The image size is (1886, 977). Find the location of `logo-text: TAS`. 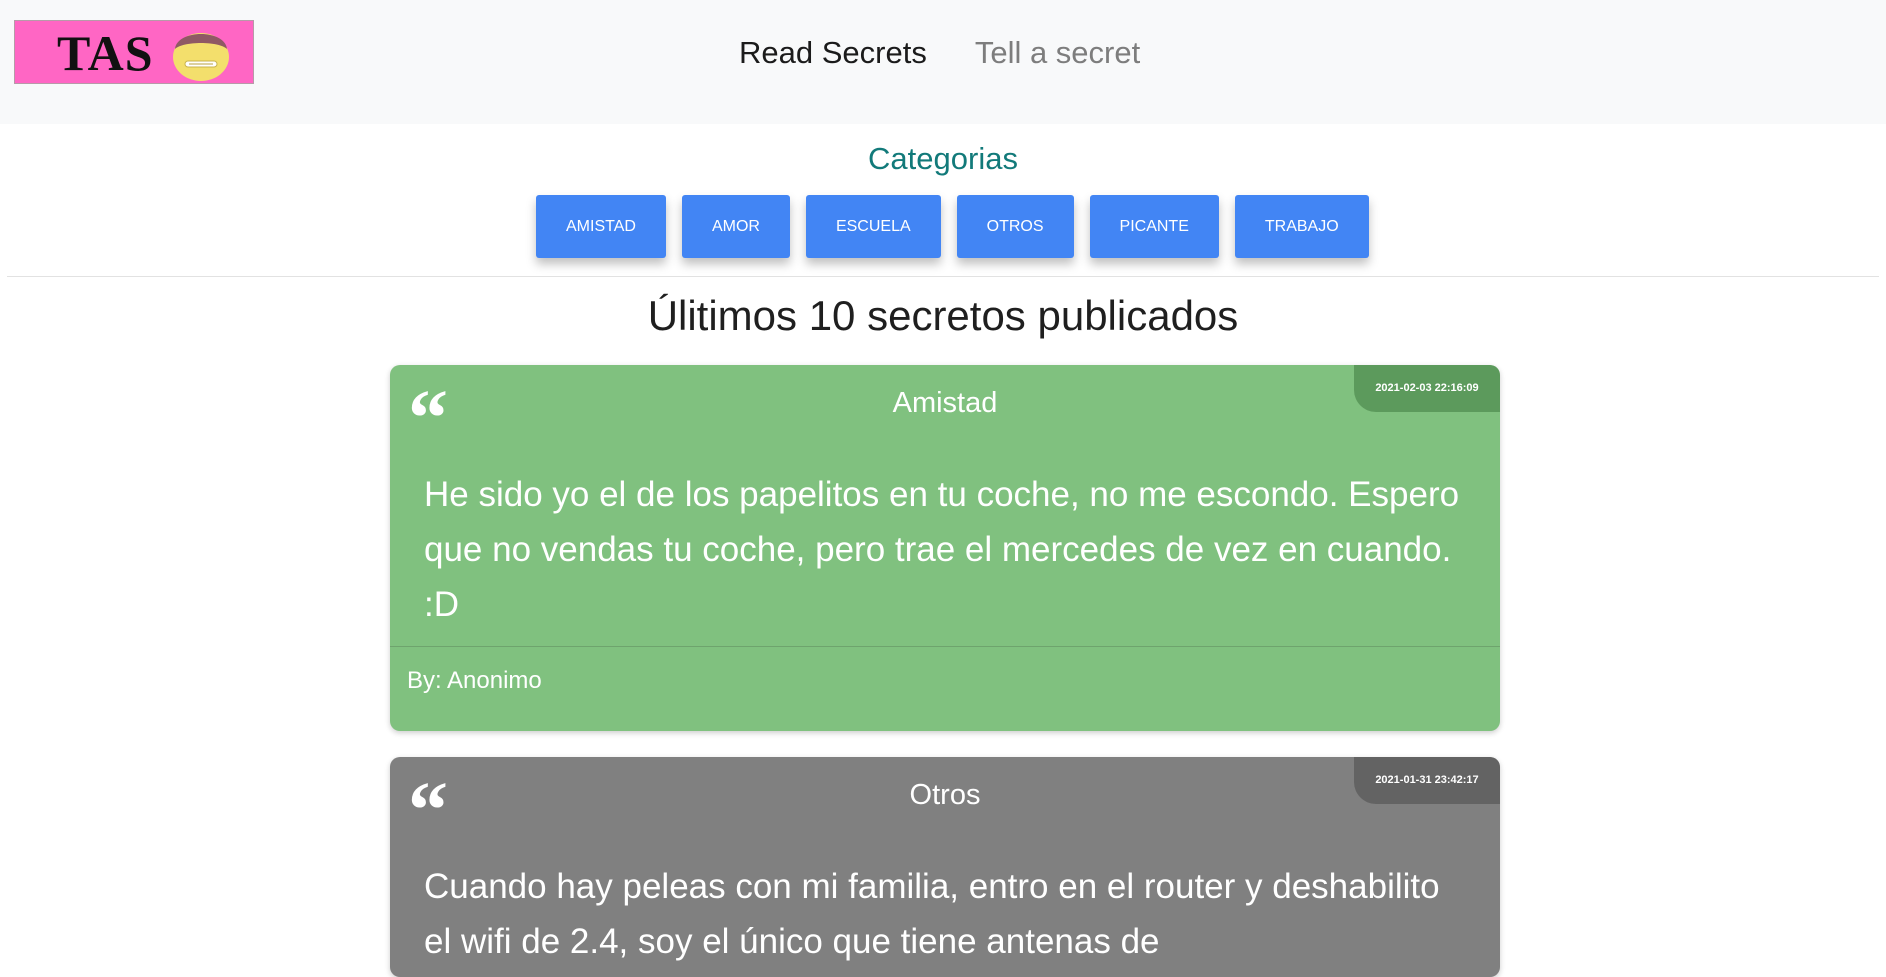

logo-text: TAS is located at coordinates (105, 53).